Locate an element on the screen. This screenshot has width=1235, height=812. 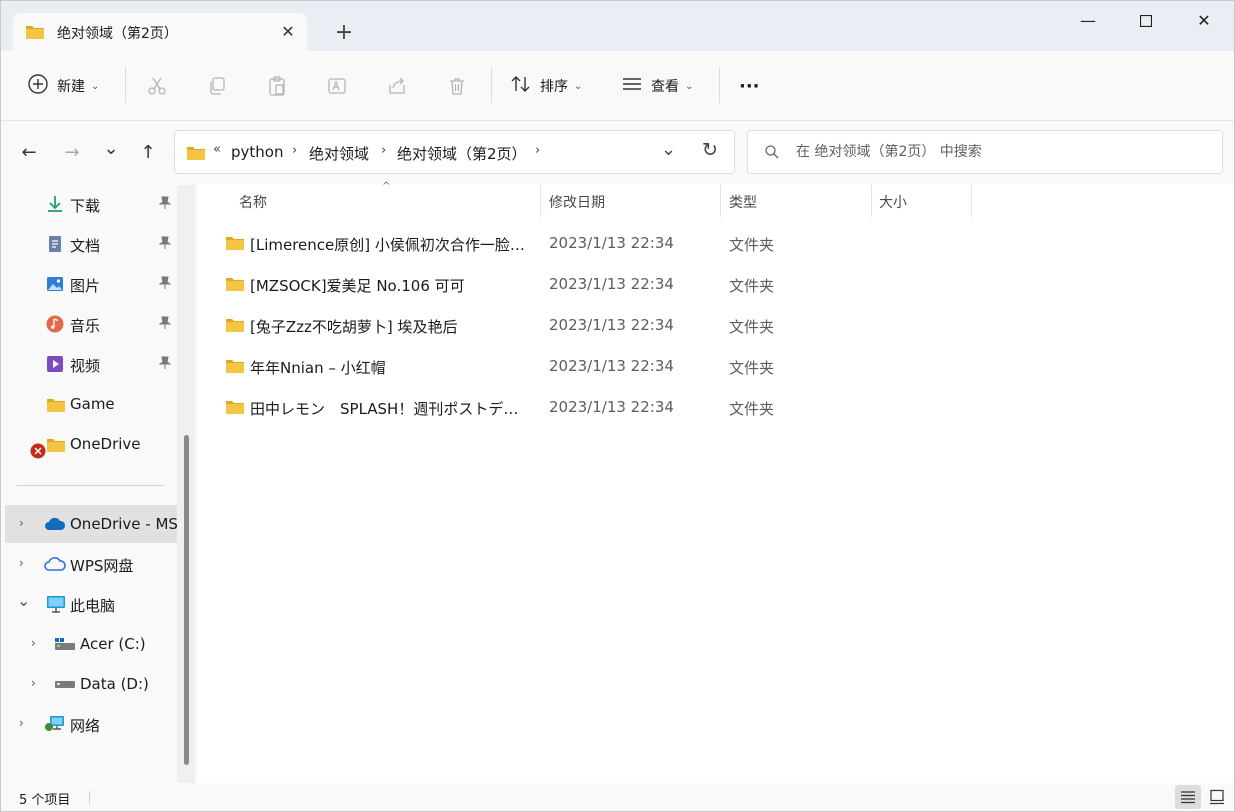
file-date-modified: 2023/1/13 22:34 is located at coordinates (611, 284).